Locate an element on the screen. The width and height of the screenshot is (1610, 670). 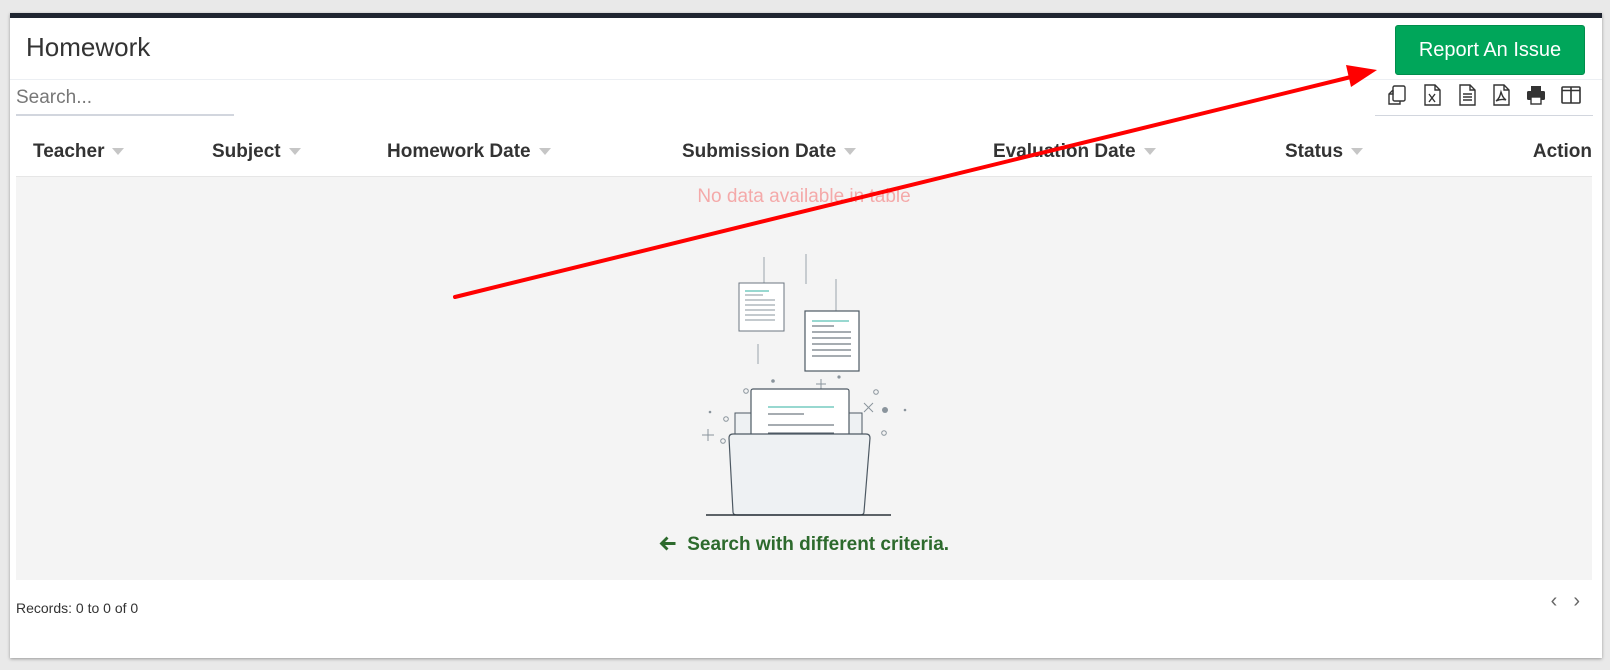
report-issue-button: Report An Issue is located at coordinates (1490, 50).